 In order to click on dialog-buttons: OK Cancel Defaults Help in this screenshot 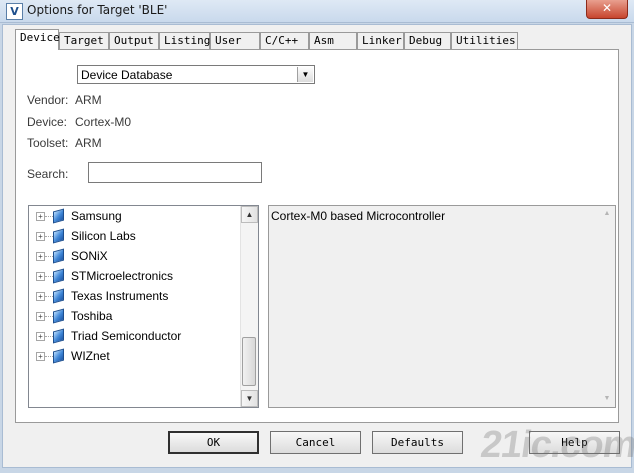, I will do `click(317, 445)`.